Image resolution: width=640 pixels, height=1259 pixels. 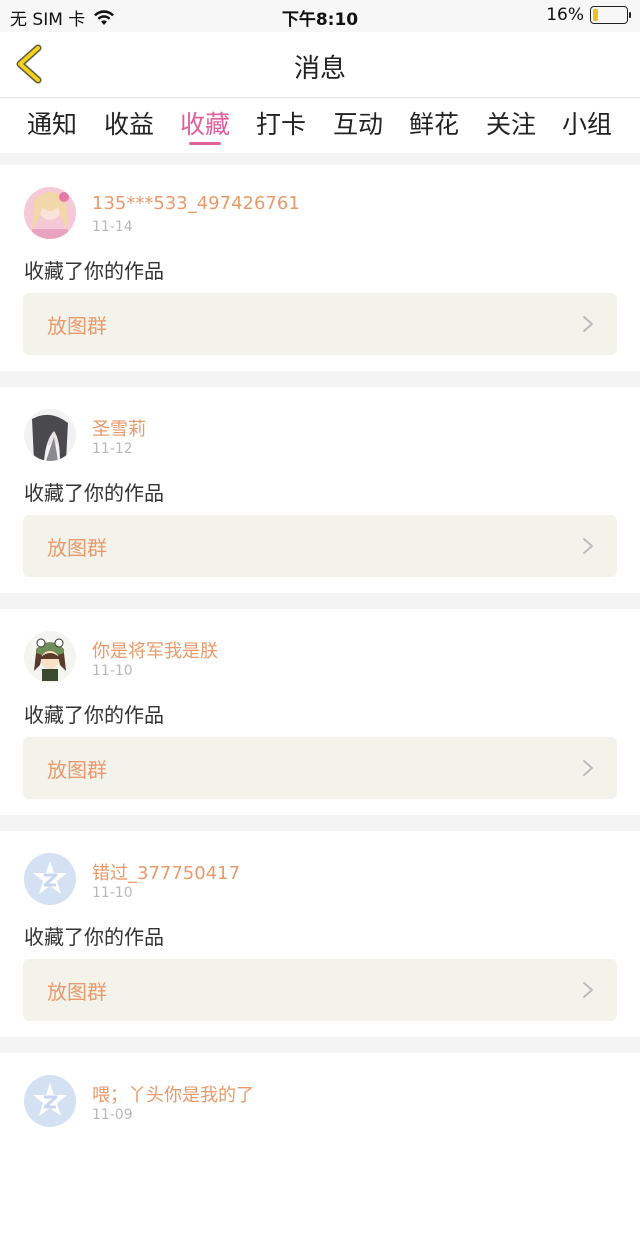 What do you see at coordinates (358, 123) in the screenshot?
I see `tab-interaction: 互动` at bounding box center [358, 123].